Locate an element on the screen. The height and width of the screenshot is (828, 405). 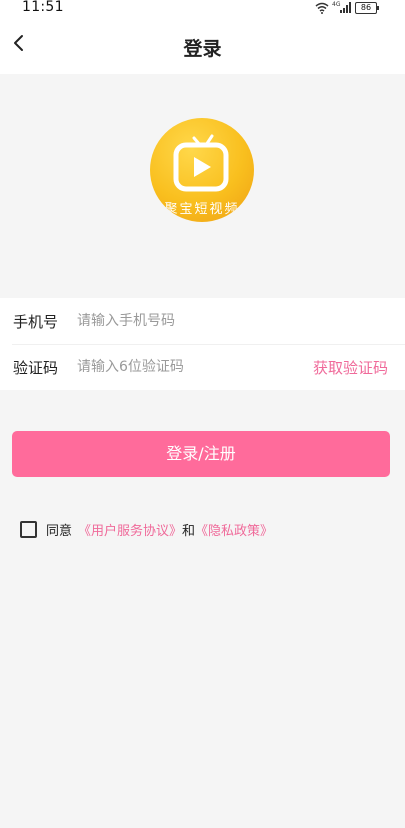
agreement-conjunction: 和 is located at coordinates (189, 531).